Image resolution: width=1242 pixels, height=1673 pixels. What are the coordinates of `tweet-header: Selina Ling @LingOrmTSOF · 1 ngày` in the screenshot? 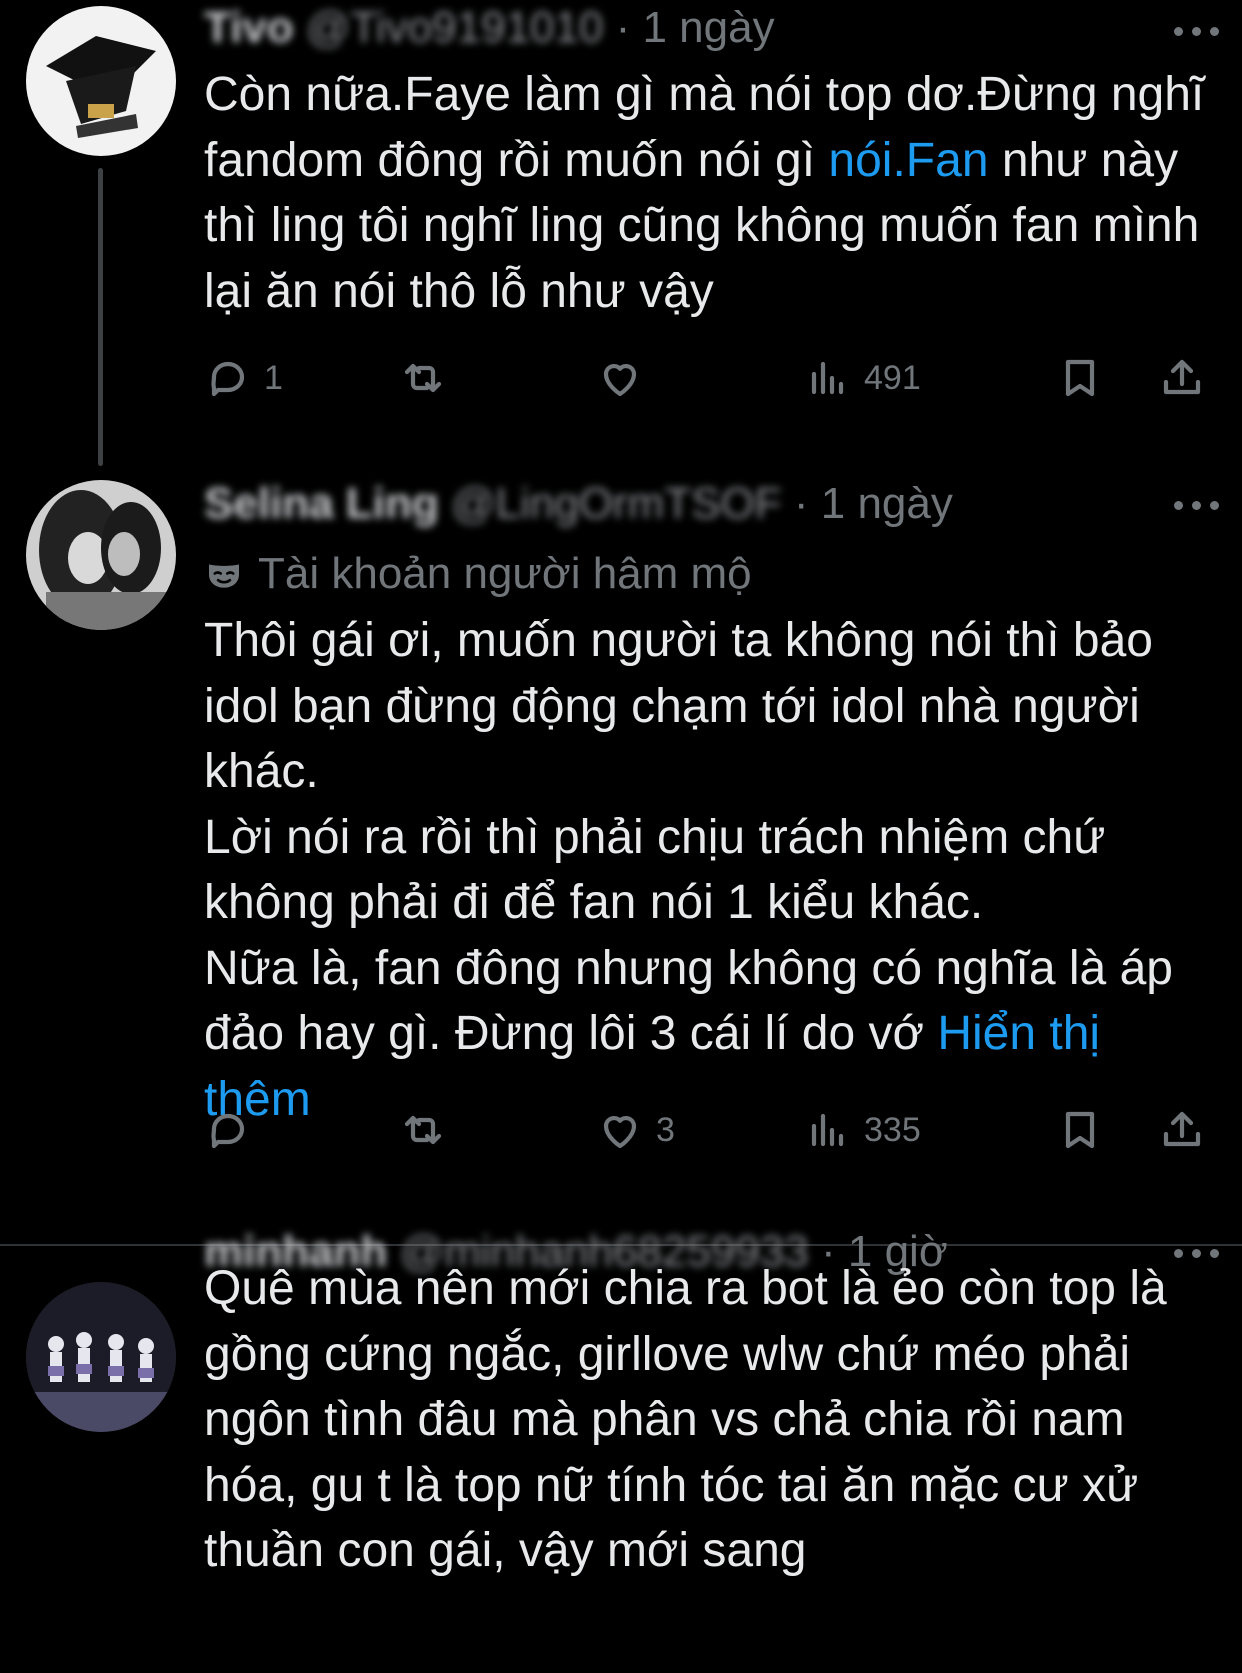 It's located at (713, 504).